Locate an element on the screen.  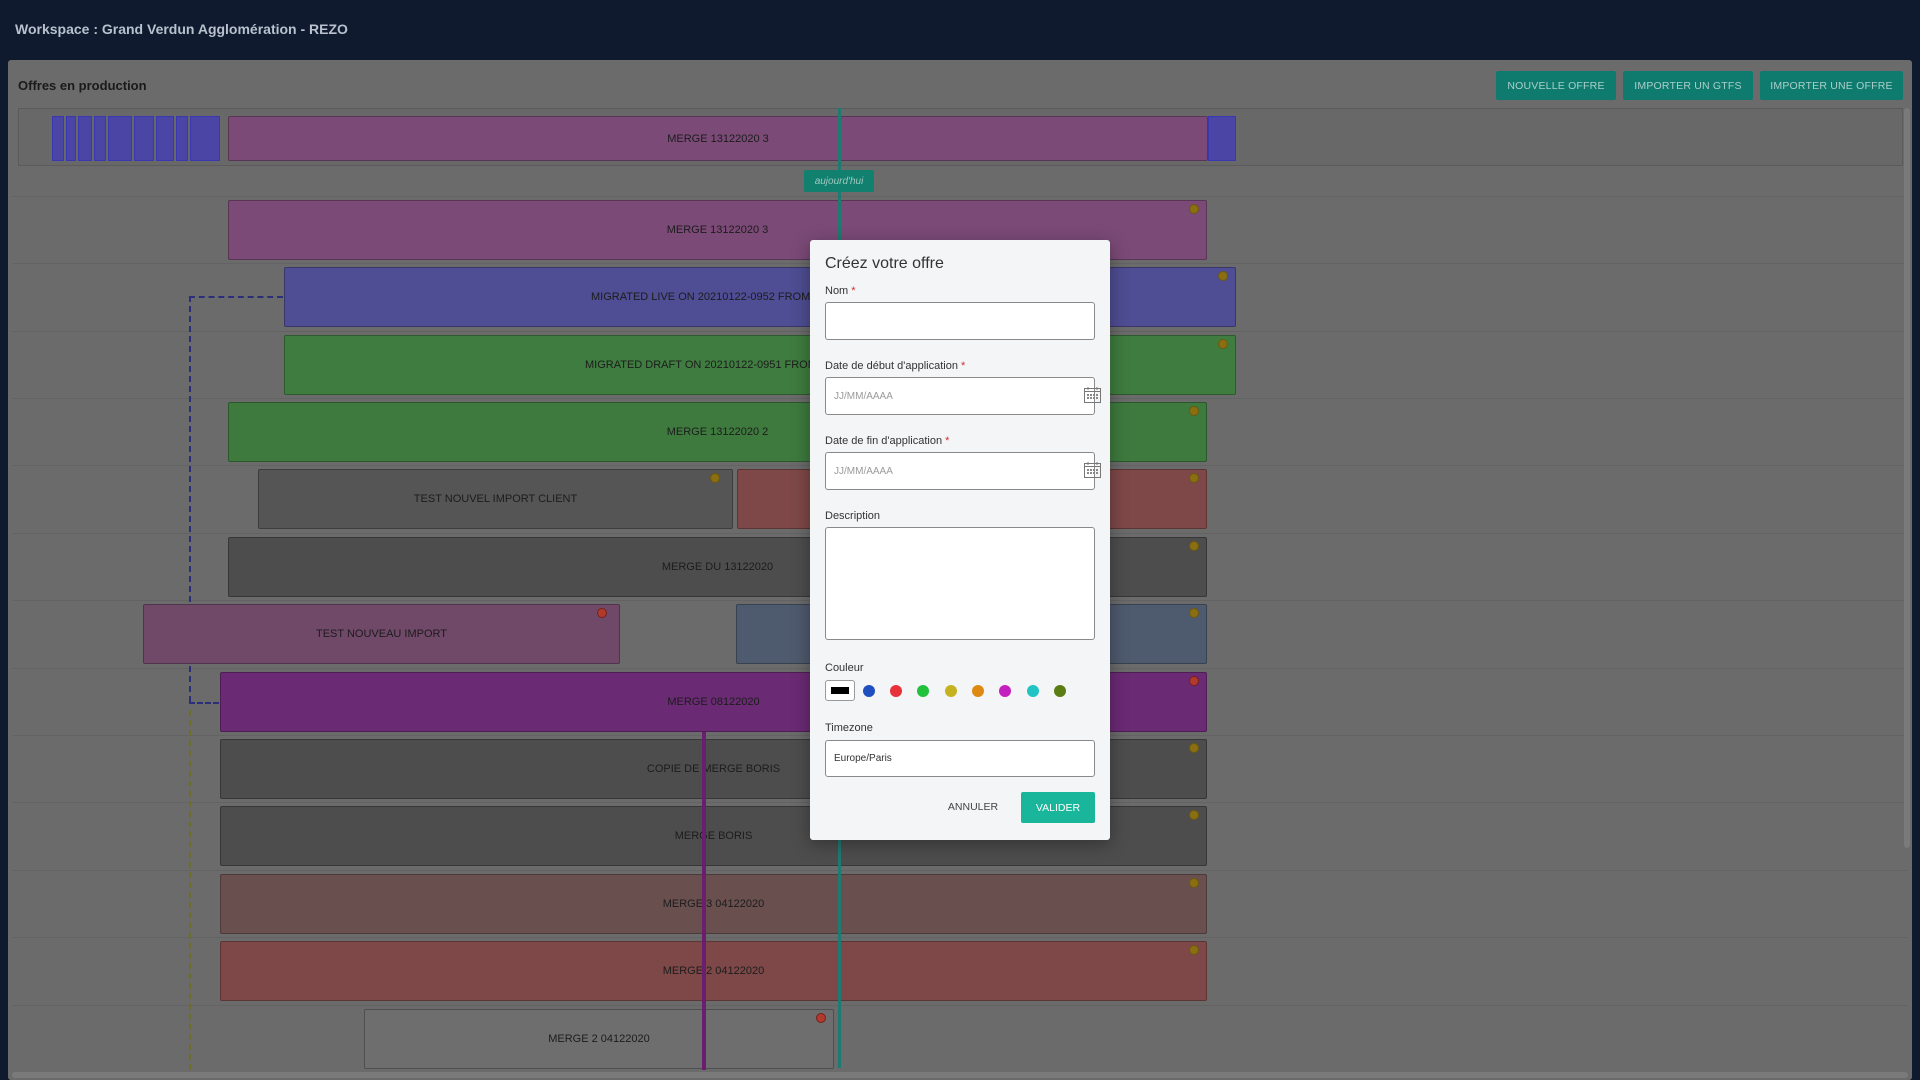
cancel-button: ANNULER is located at coordinates (973, 807).